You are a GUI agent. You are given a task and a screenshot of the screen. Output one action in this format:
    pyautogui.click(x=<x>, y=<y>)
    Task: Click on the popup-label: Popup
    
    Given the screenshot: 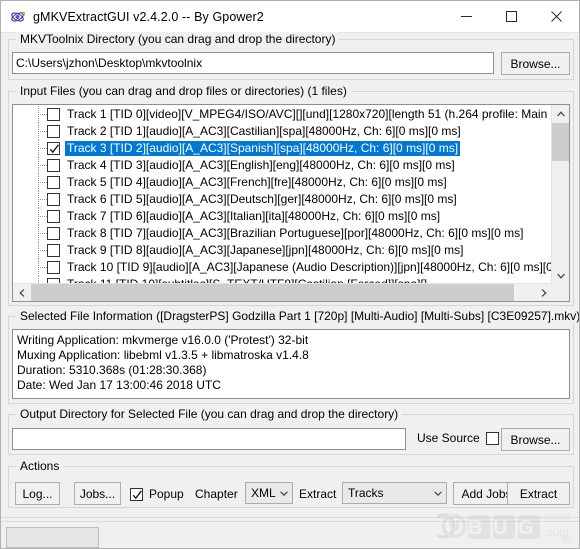 What is the action you would take?
    pyautogui.click(x=166, y=494)
    